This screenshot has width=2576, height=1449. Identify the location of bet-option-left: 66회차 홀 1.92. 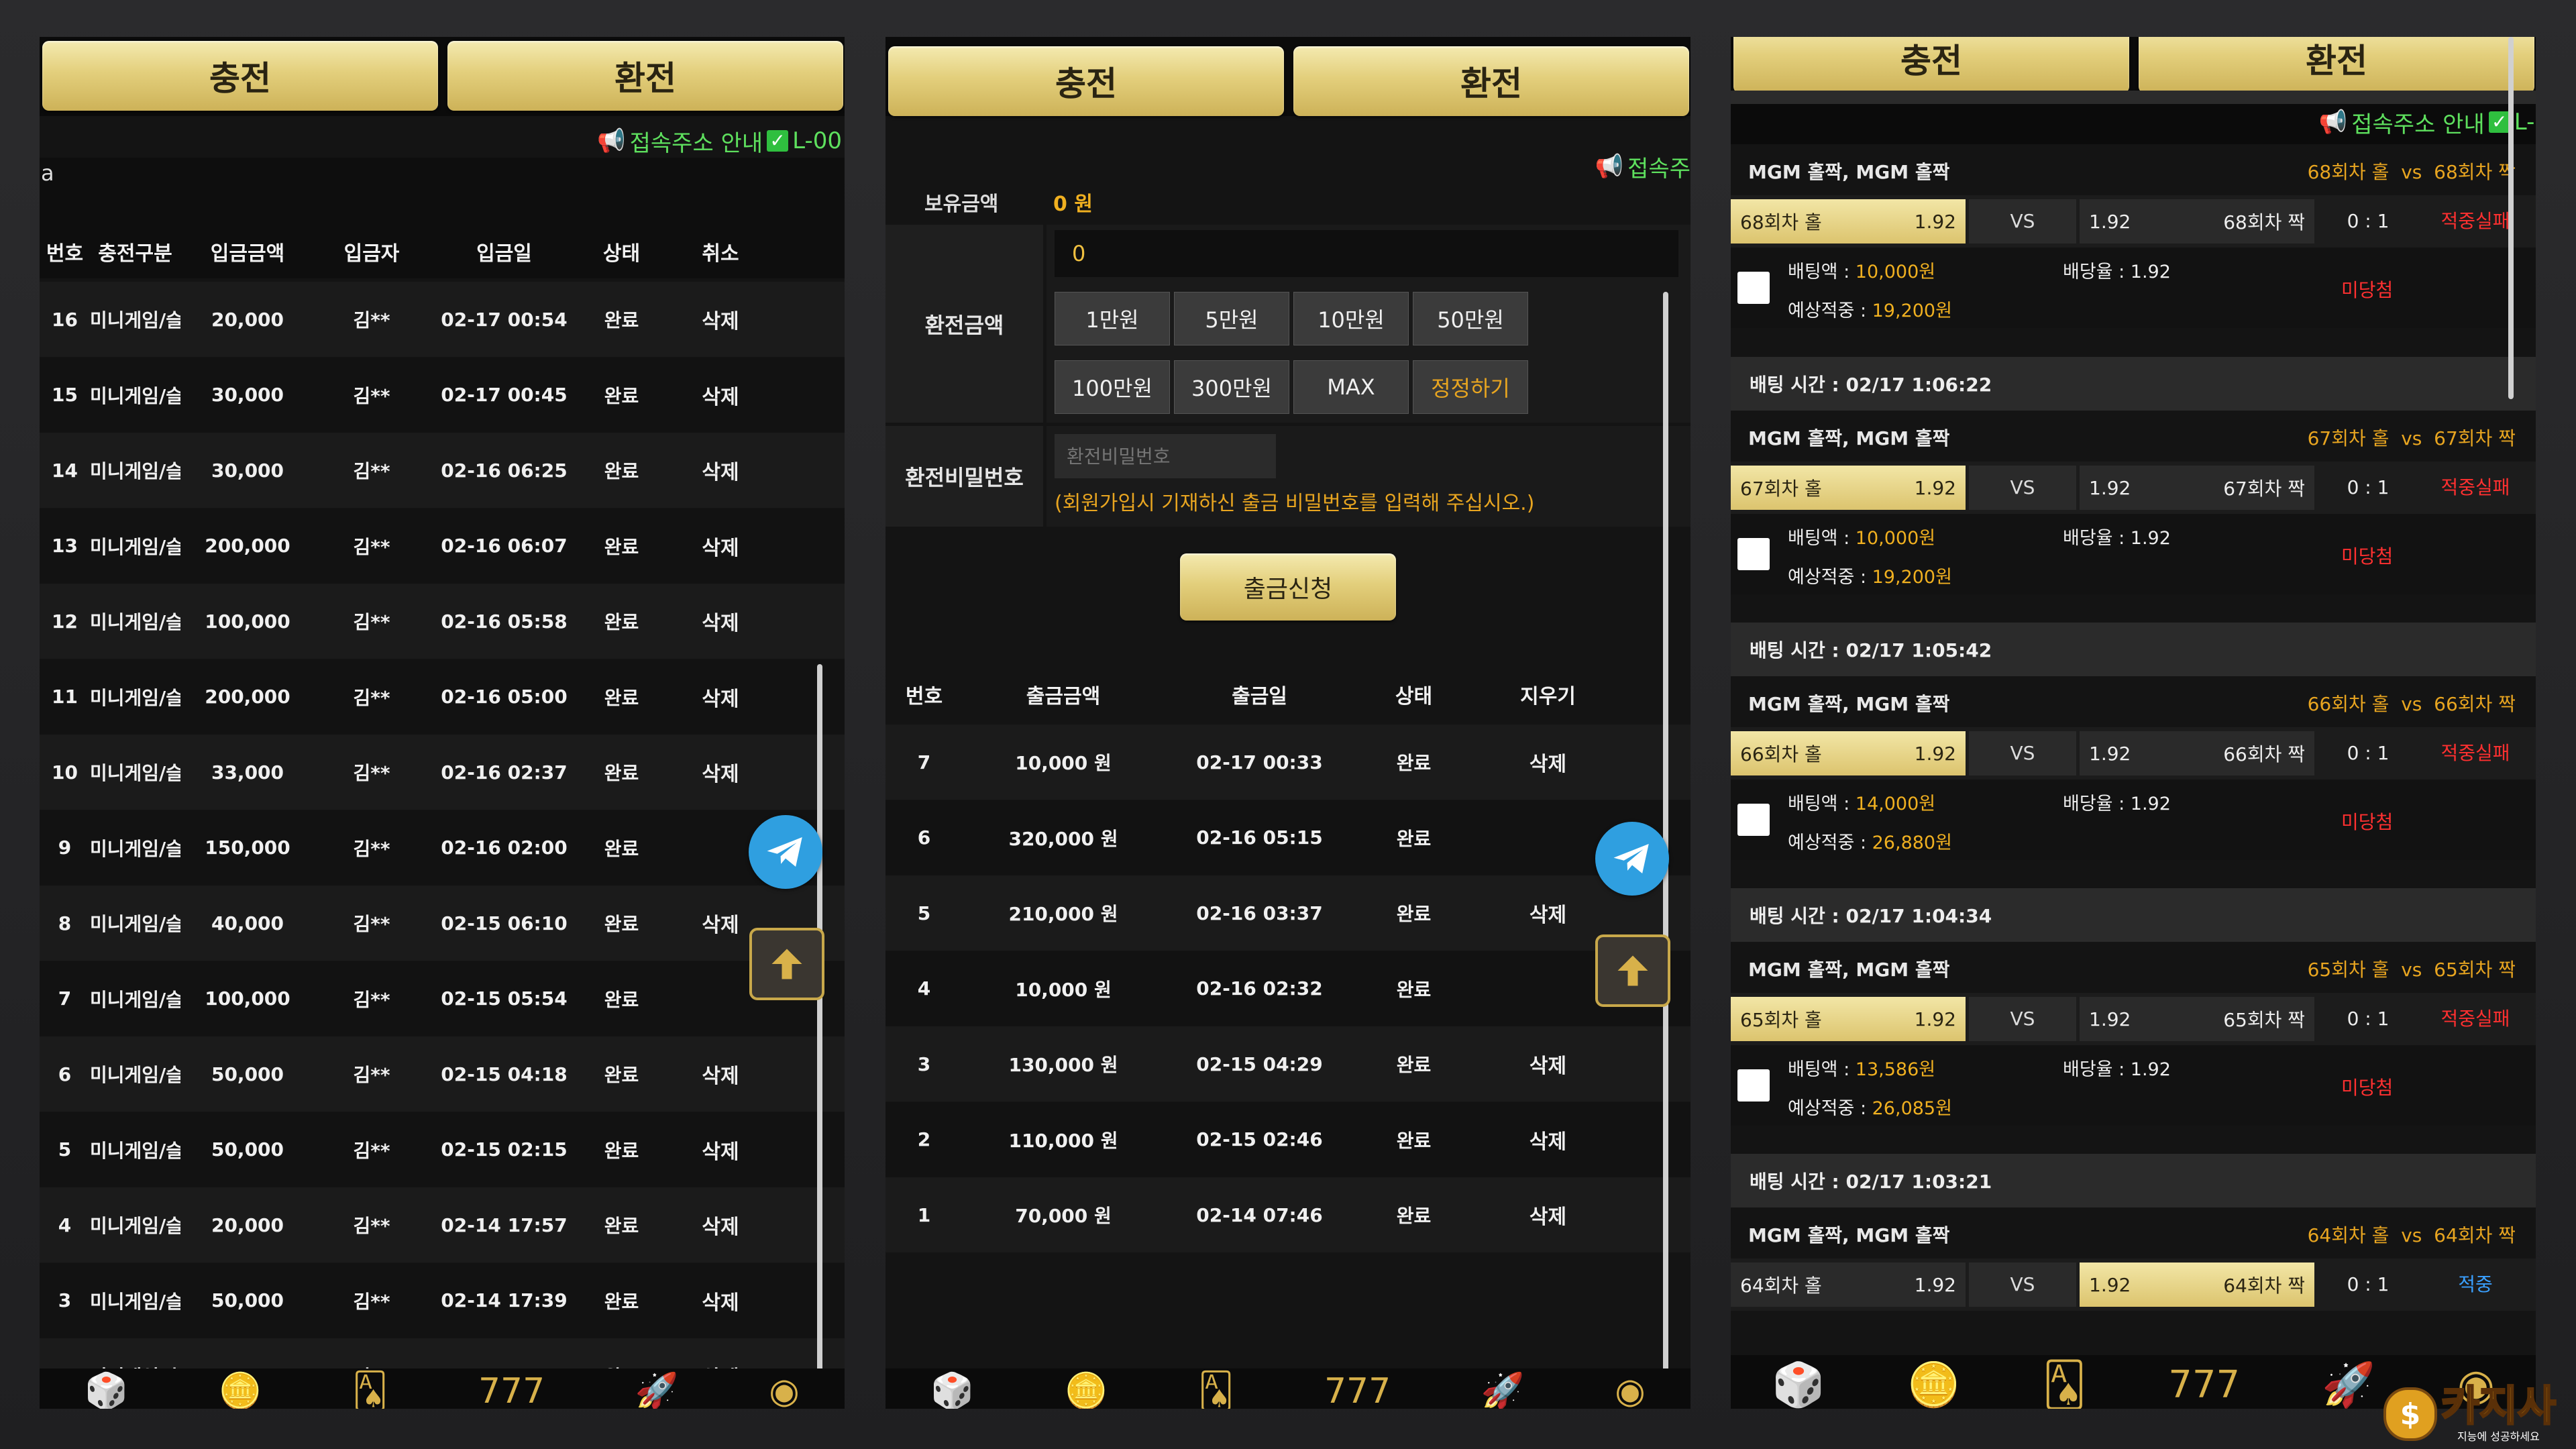
(1848, 753).